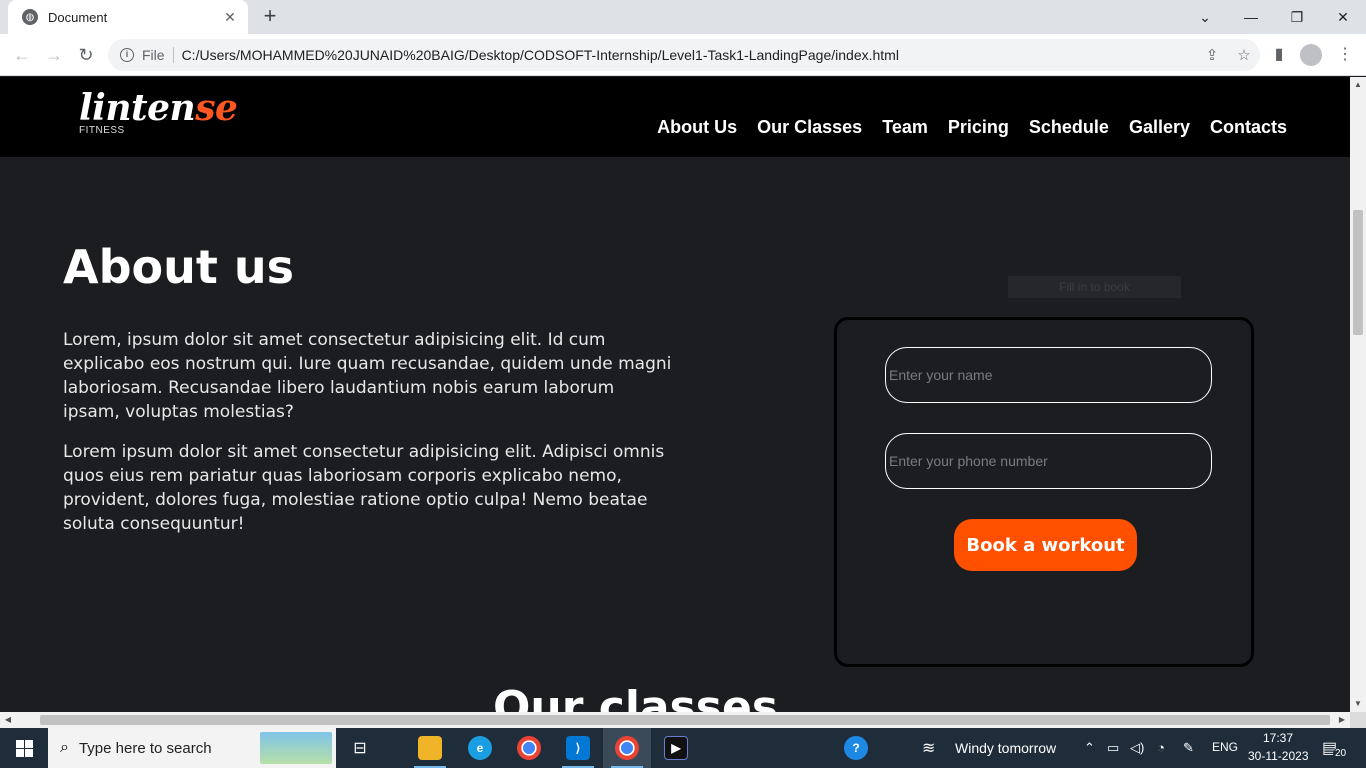  What do you see at coordinates (978, 127) in the screenshot?
I see `nav-pricing: Pricing` at bounding box center [978, 127].